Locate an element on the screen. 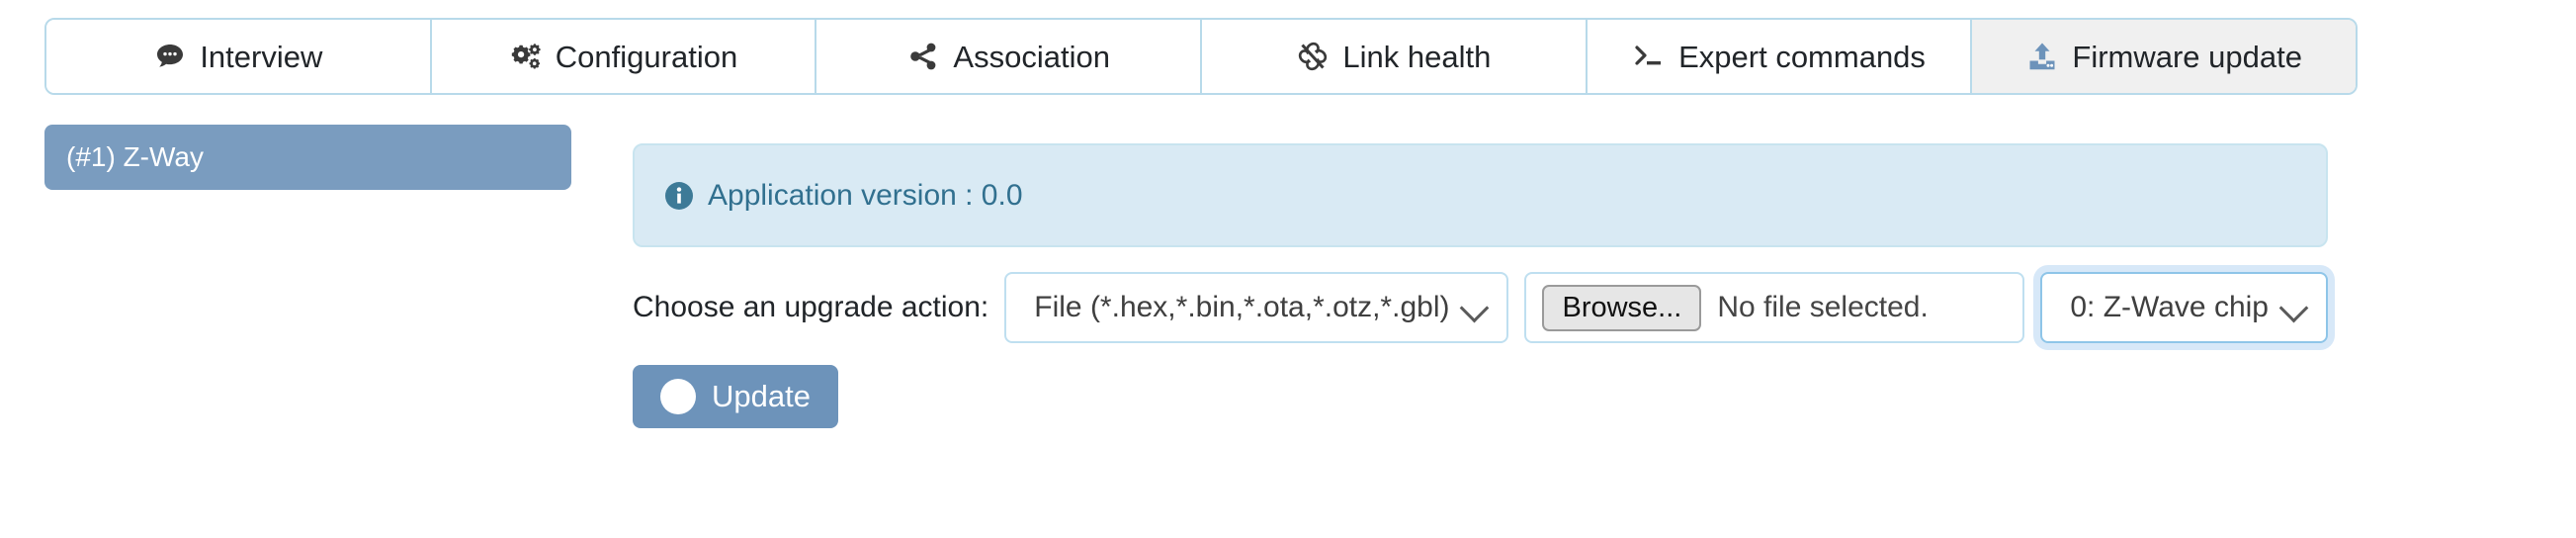 The height and width of the screenshot is (538, 2576). tab-association-label: Association is located at coordinates (1031, 56).